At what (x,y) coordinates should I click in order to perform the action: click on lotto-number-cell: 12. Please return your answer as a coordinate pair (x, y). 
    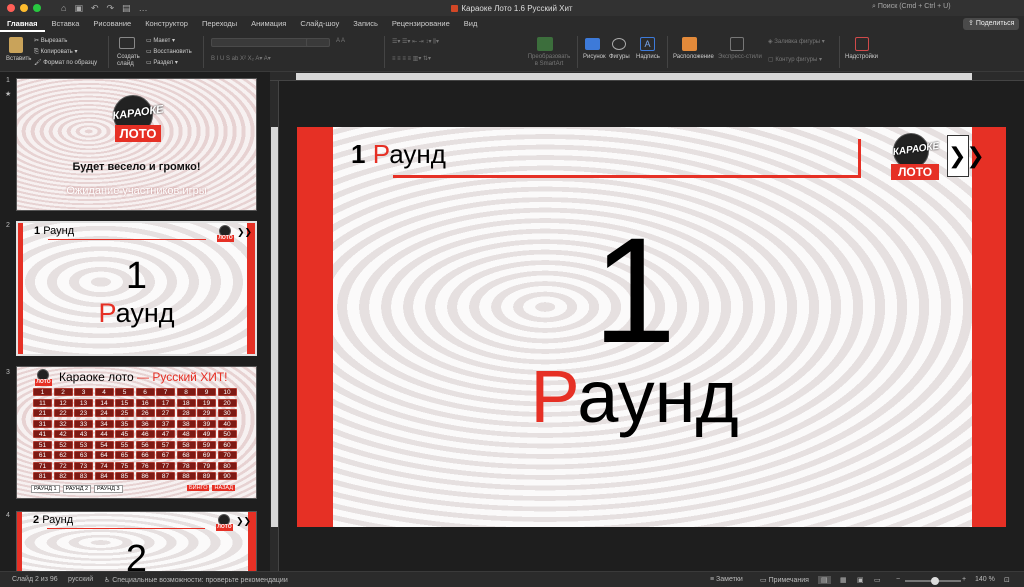
    Looking at the image, I should click on (63, 402).